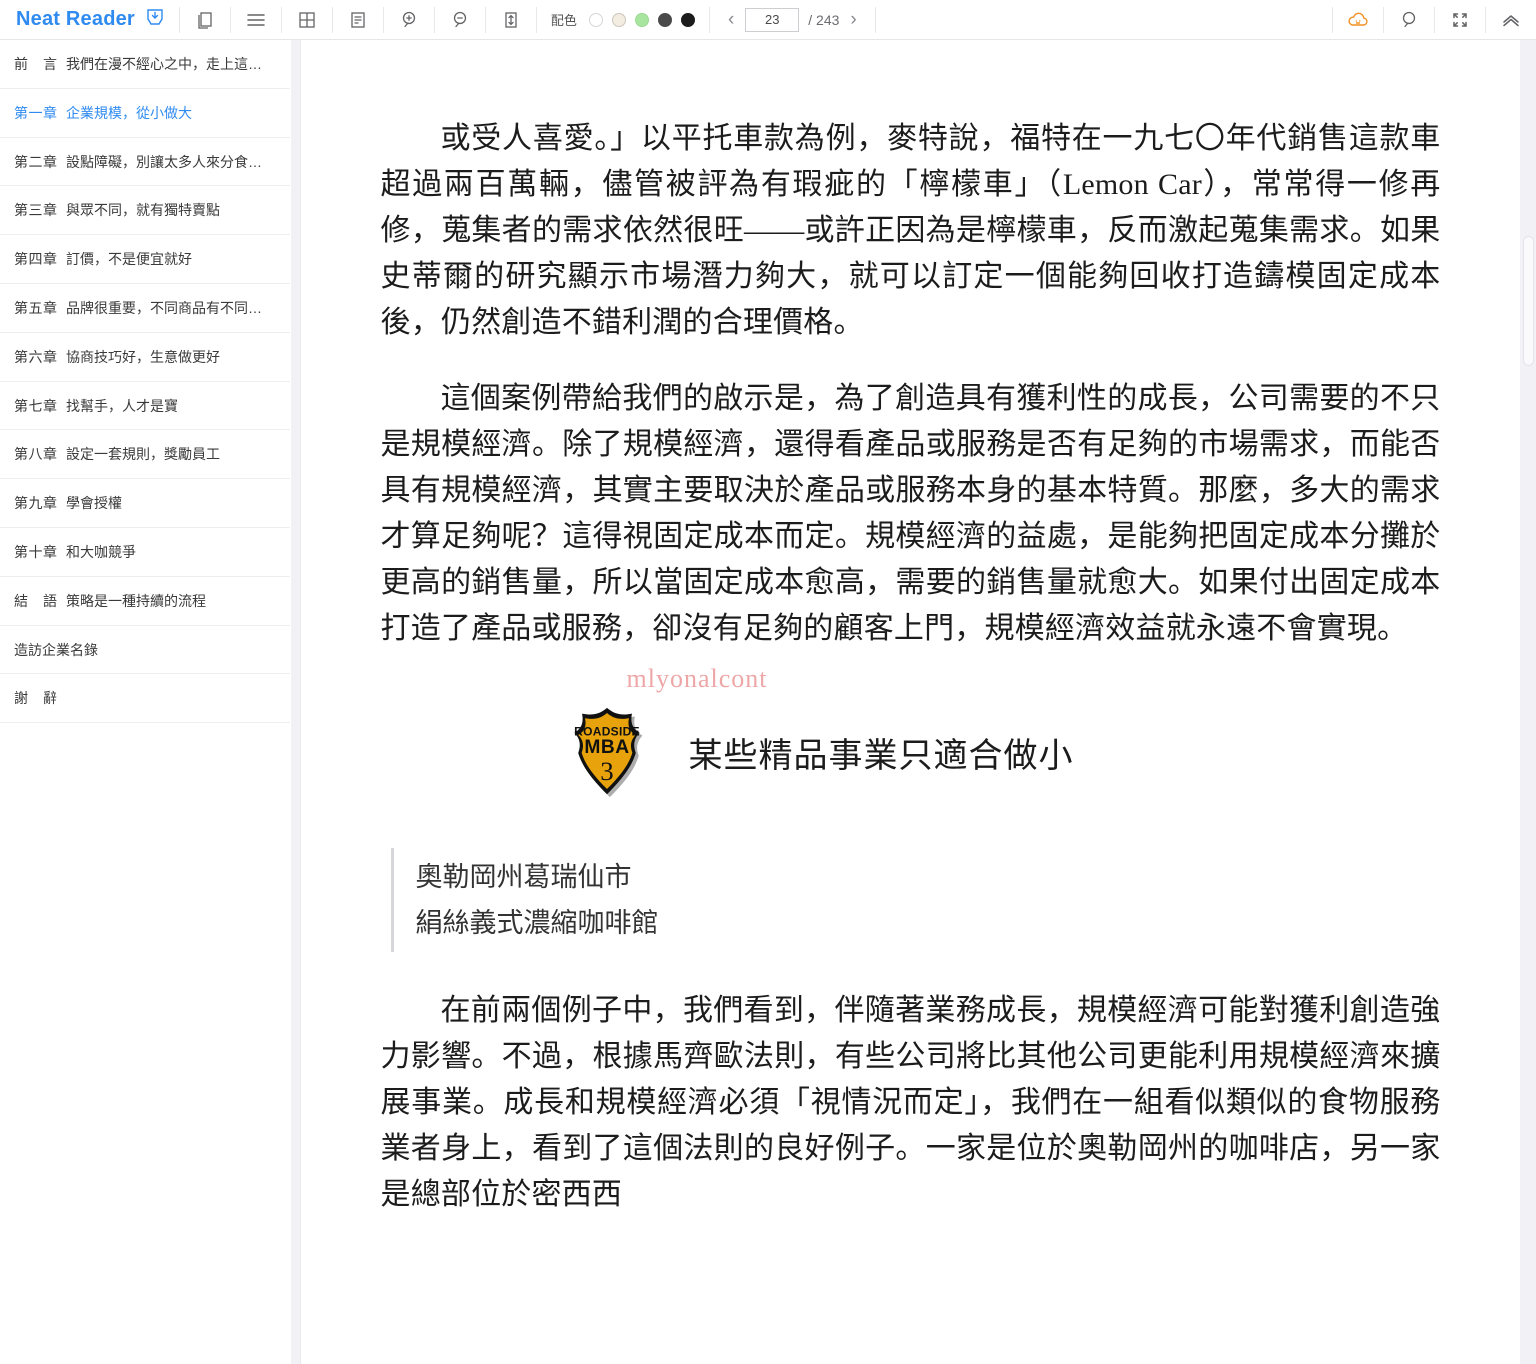  Describe the element at coordinates (731, 19) in the screenshot. I see `prev-page-button: ‹` at that location.